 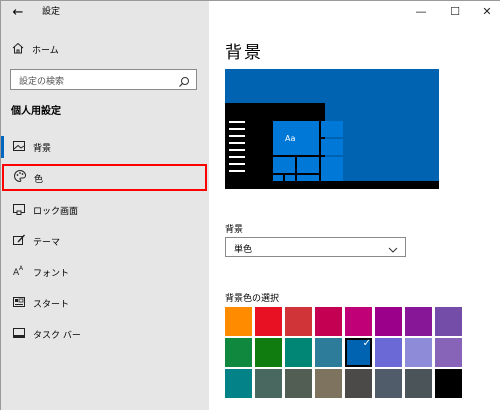 What do you see at coordinates (421, 12) in the screenshot?
I see `minimize-icon: —` at bounding box center [421, 12].